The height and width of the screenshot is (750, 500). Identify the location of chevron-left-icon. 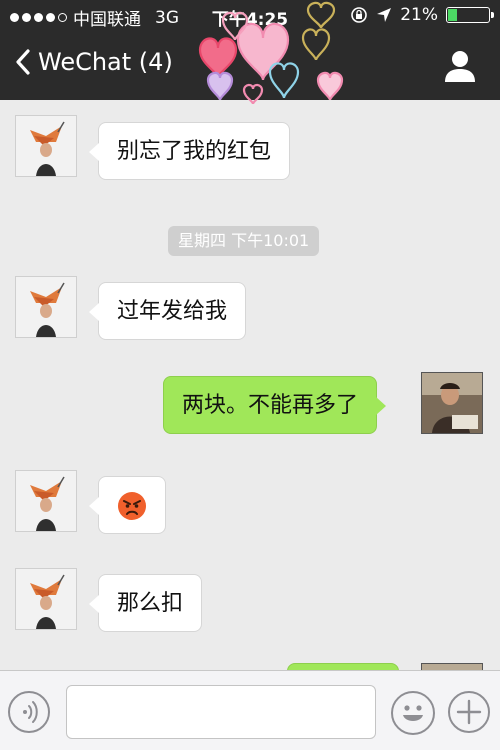
(23, 62).